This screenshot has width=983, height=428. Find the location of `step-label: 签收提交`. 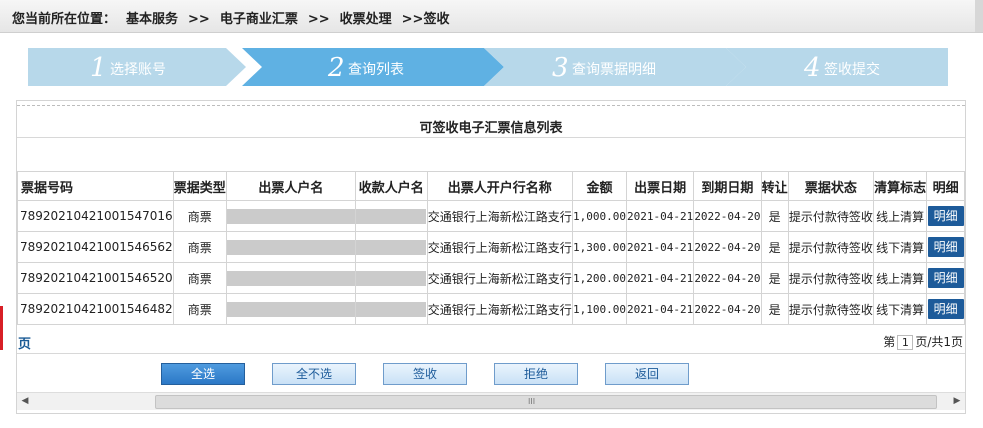

step-label: 签收提交 is located at coordinates (852, 70).